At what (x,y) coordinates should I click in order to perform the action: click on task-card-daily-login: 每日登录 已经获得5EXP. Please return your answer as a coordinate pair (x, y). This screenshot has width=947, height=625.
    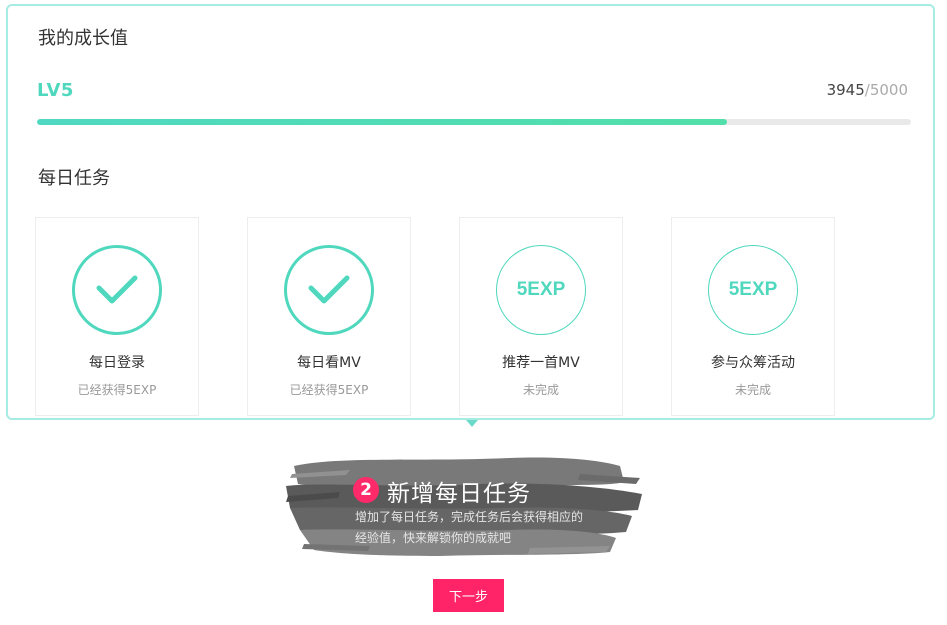
    Looking at the image, I should click on (117, 316).